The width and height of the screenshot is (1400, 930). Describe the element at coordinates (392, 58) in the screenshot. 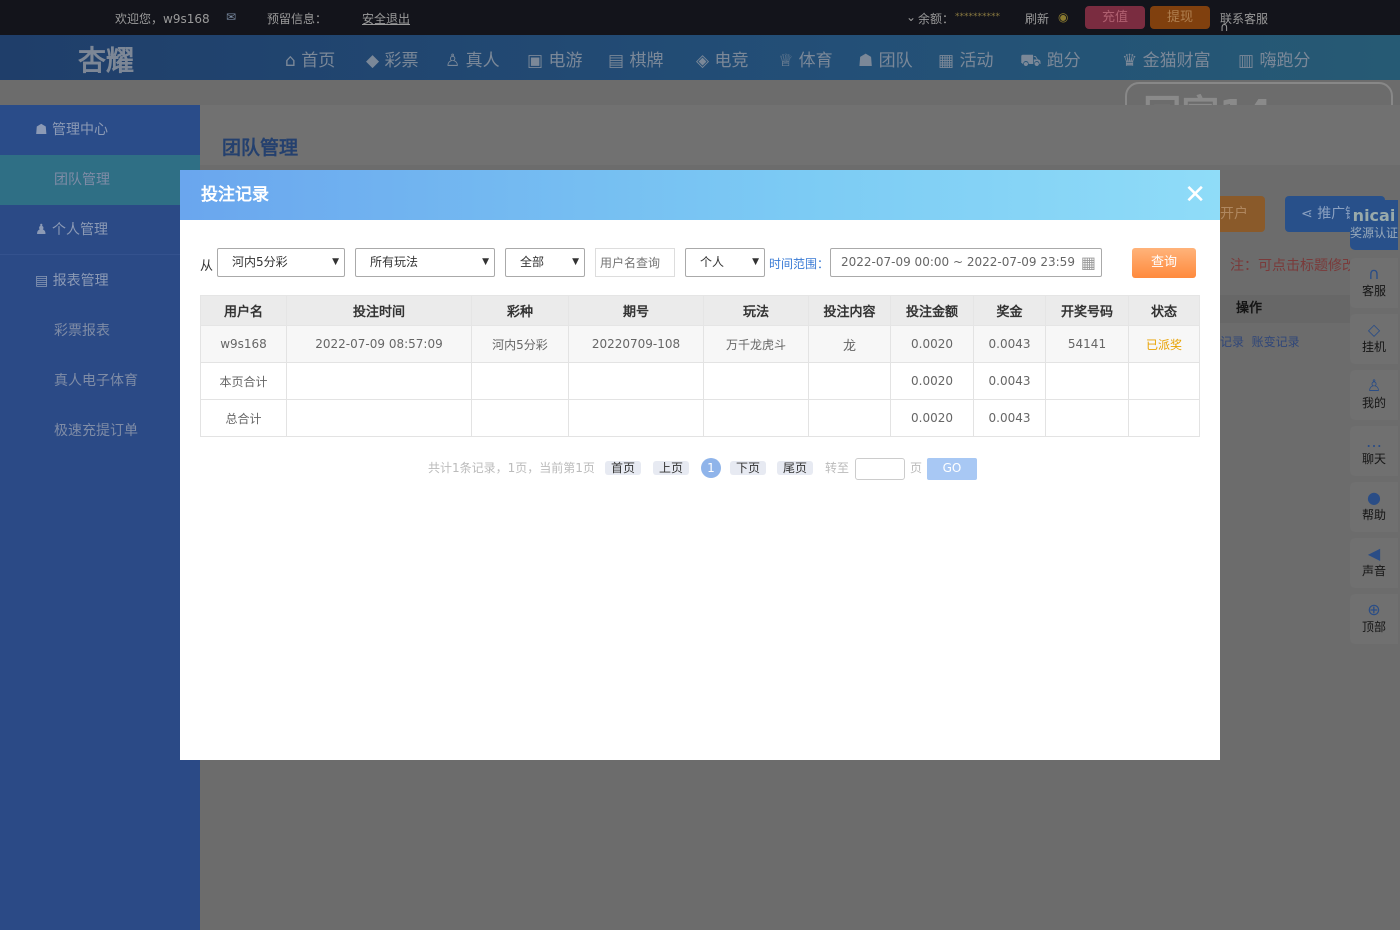

I see `nav-lottery: ◆ 彩票` at that location.